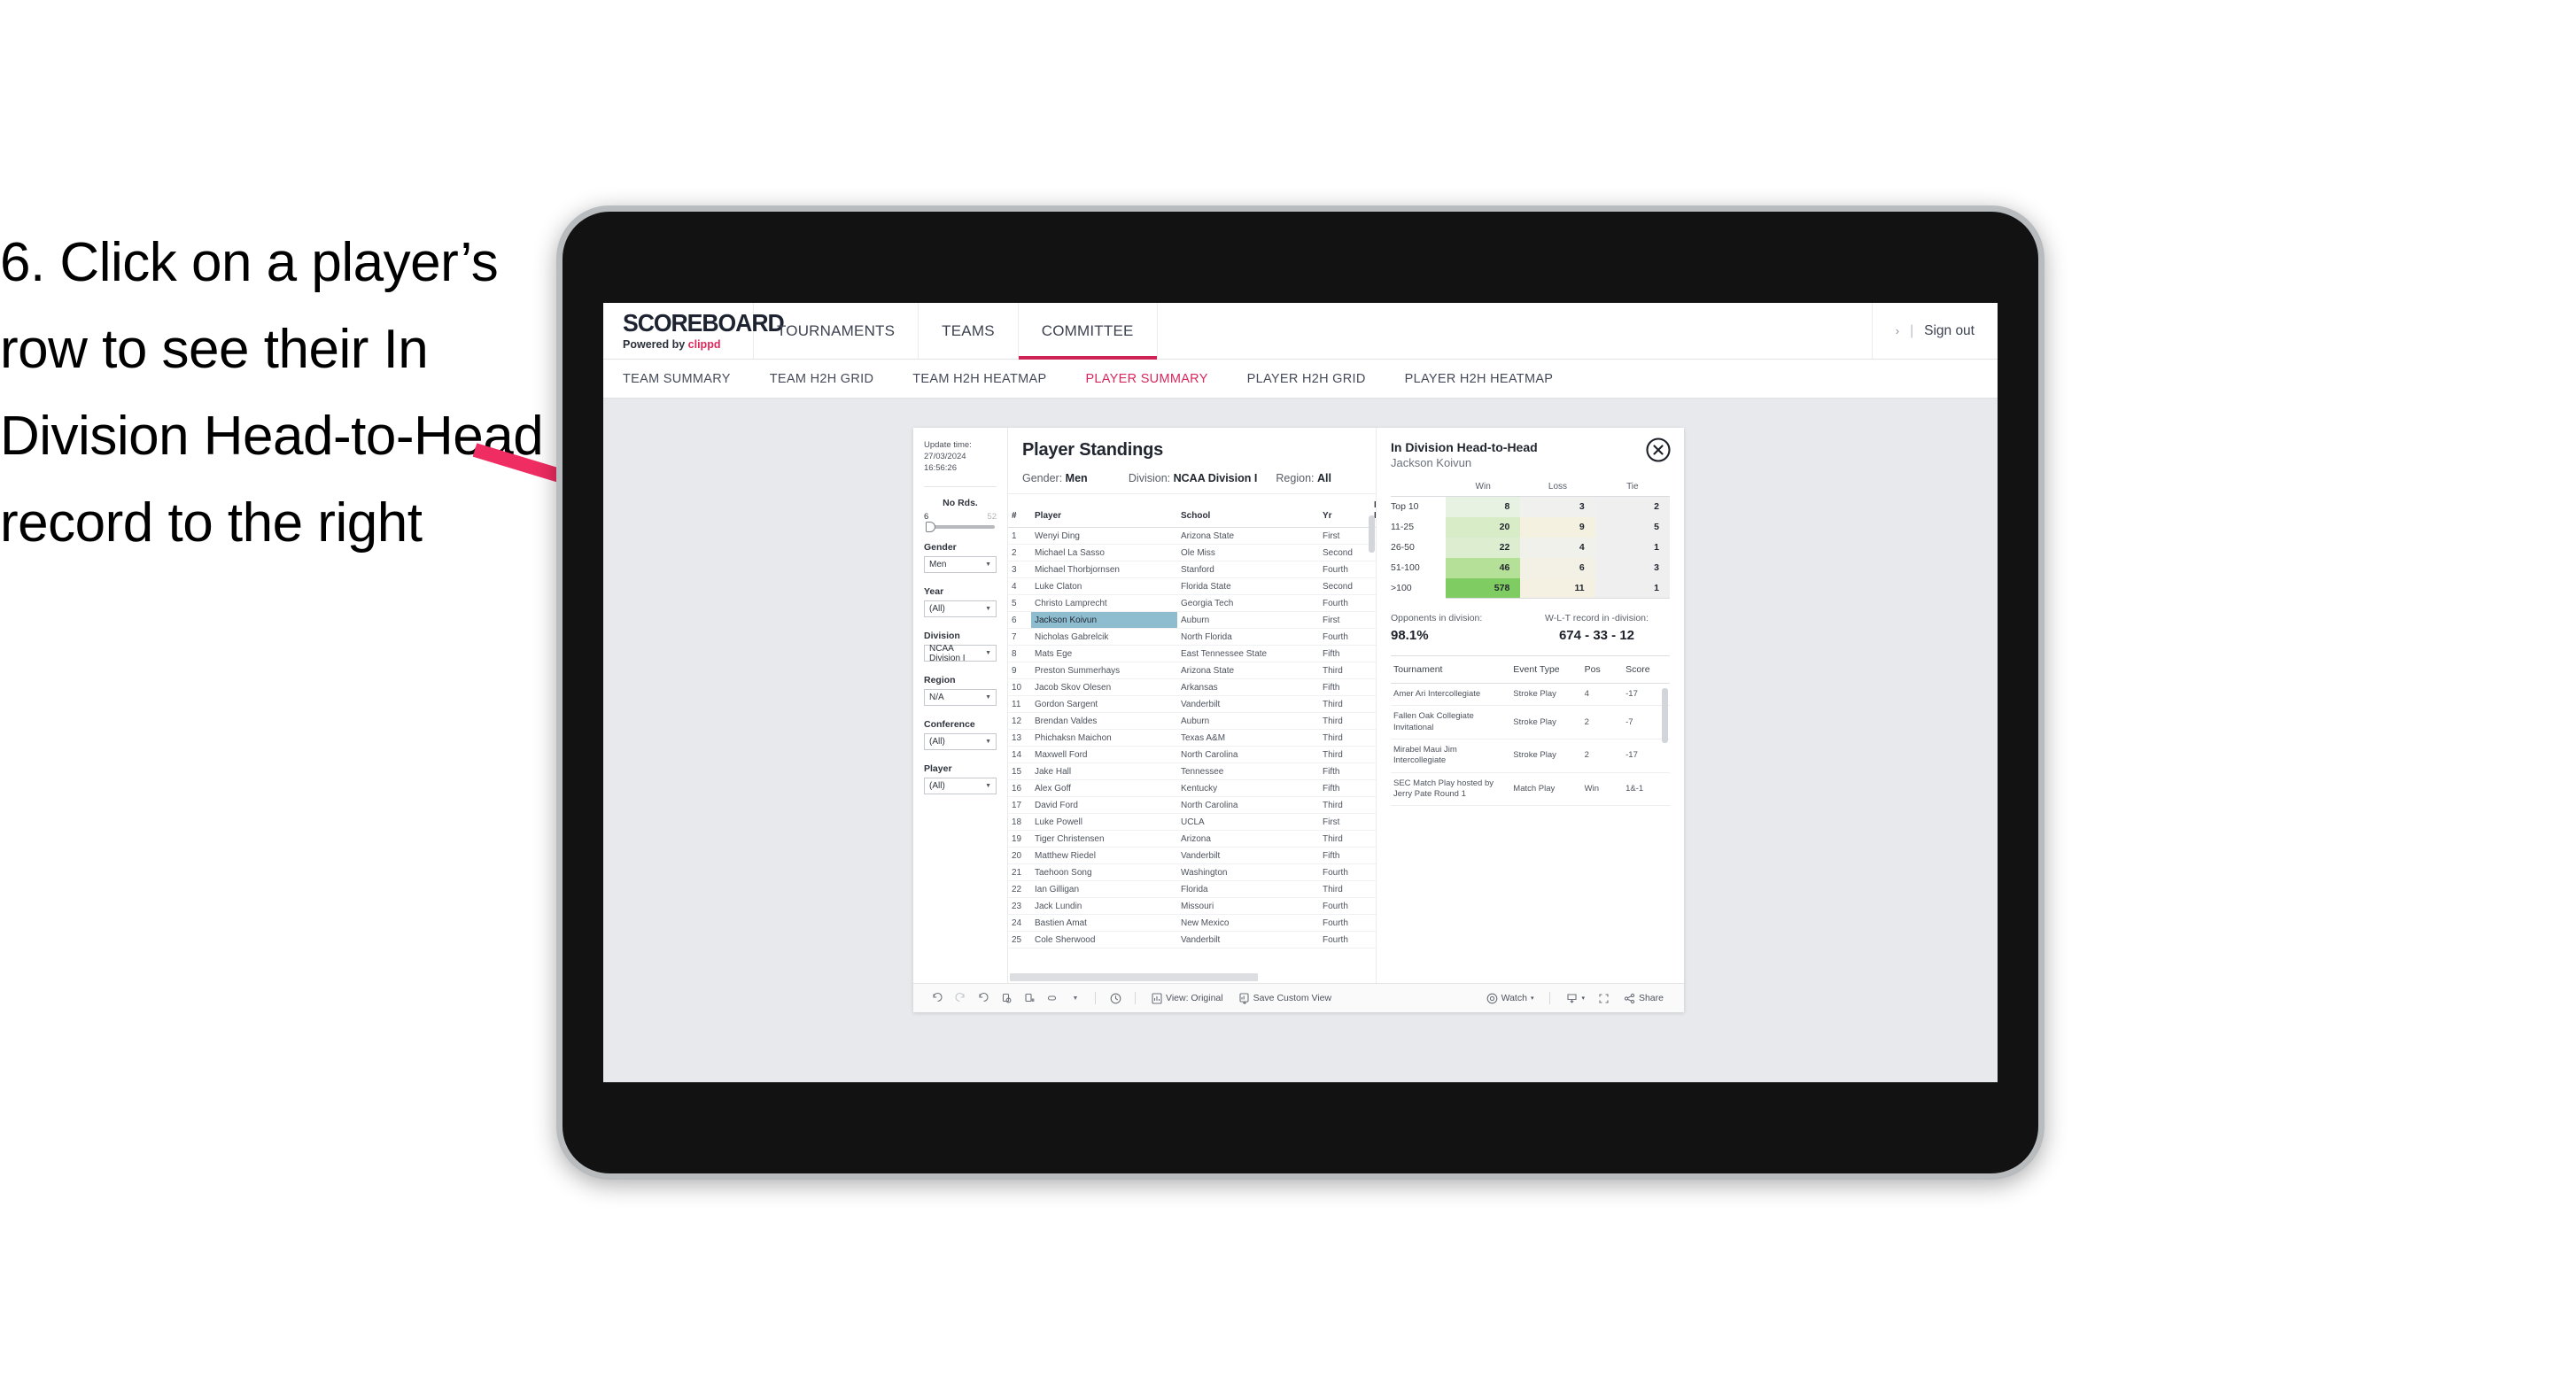  I want to click on table-row: 20Matthew RiedelVanderbiltFifth-9230, so click(1192, 855).